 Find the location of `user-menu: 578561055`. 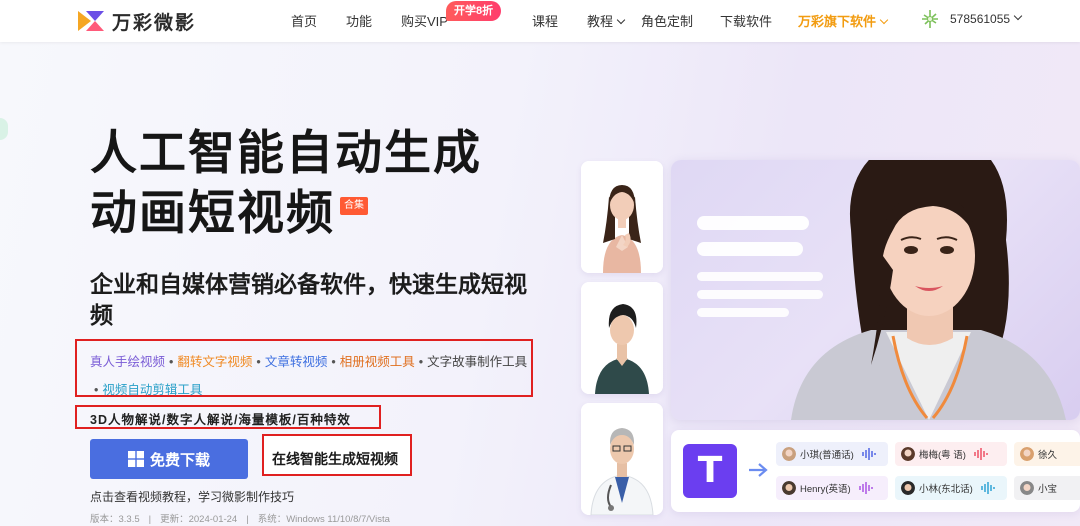

user-menu: 578561055 is located at coordinates (971, 19).